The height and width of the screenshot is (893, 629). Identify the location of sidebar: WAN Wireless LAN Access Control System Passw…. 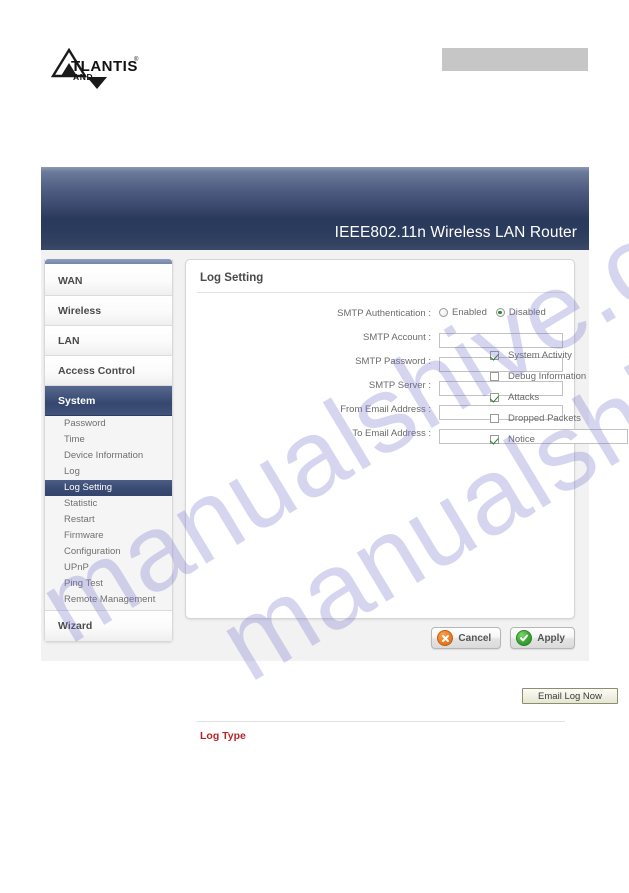
(108, 450).